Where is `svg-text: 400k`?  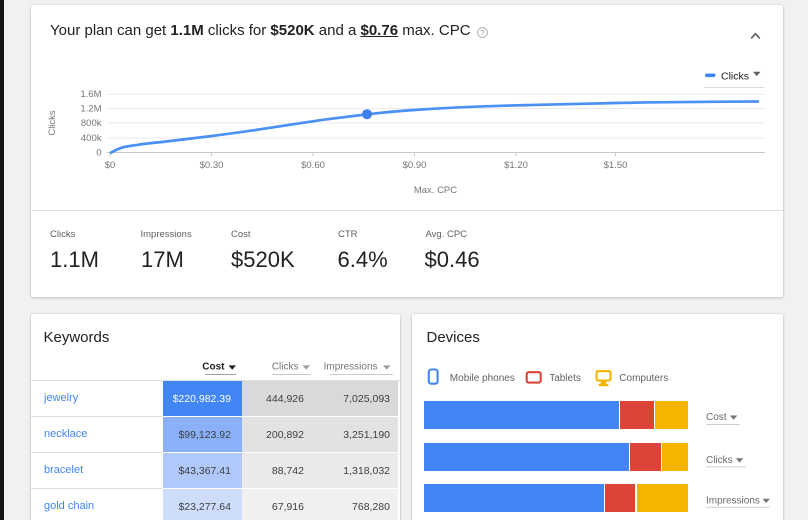
svg-text: 400k is located at coordinates (91, 138).